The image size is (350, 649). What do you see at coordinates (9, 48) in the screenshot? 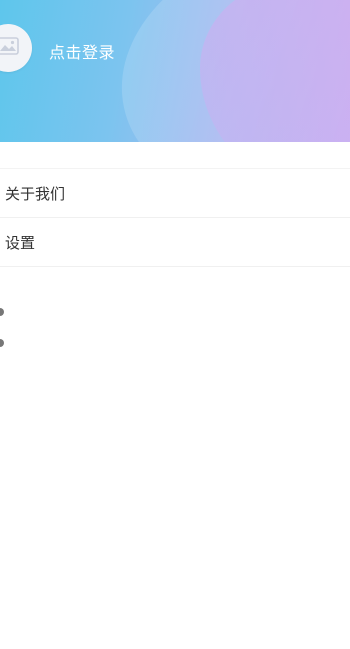
I see `image-placeholder-icon` at bounding box center [9, 48].